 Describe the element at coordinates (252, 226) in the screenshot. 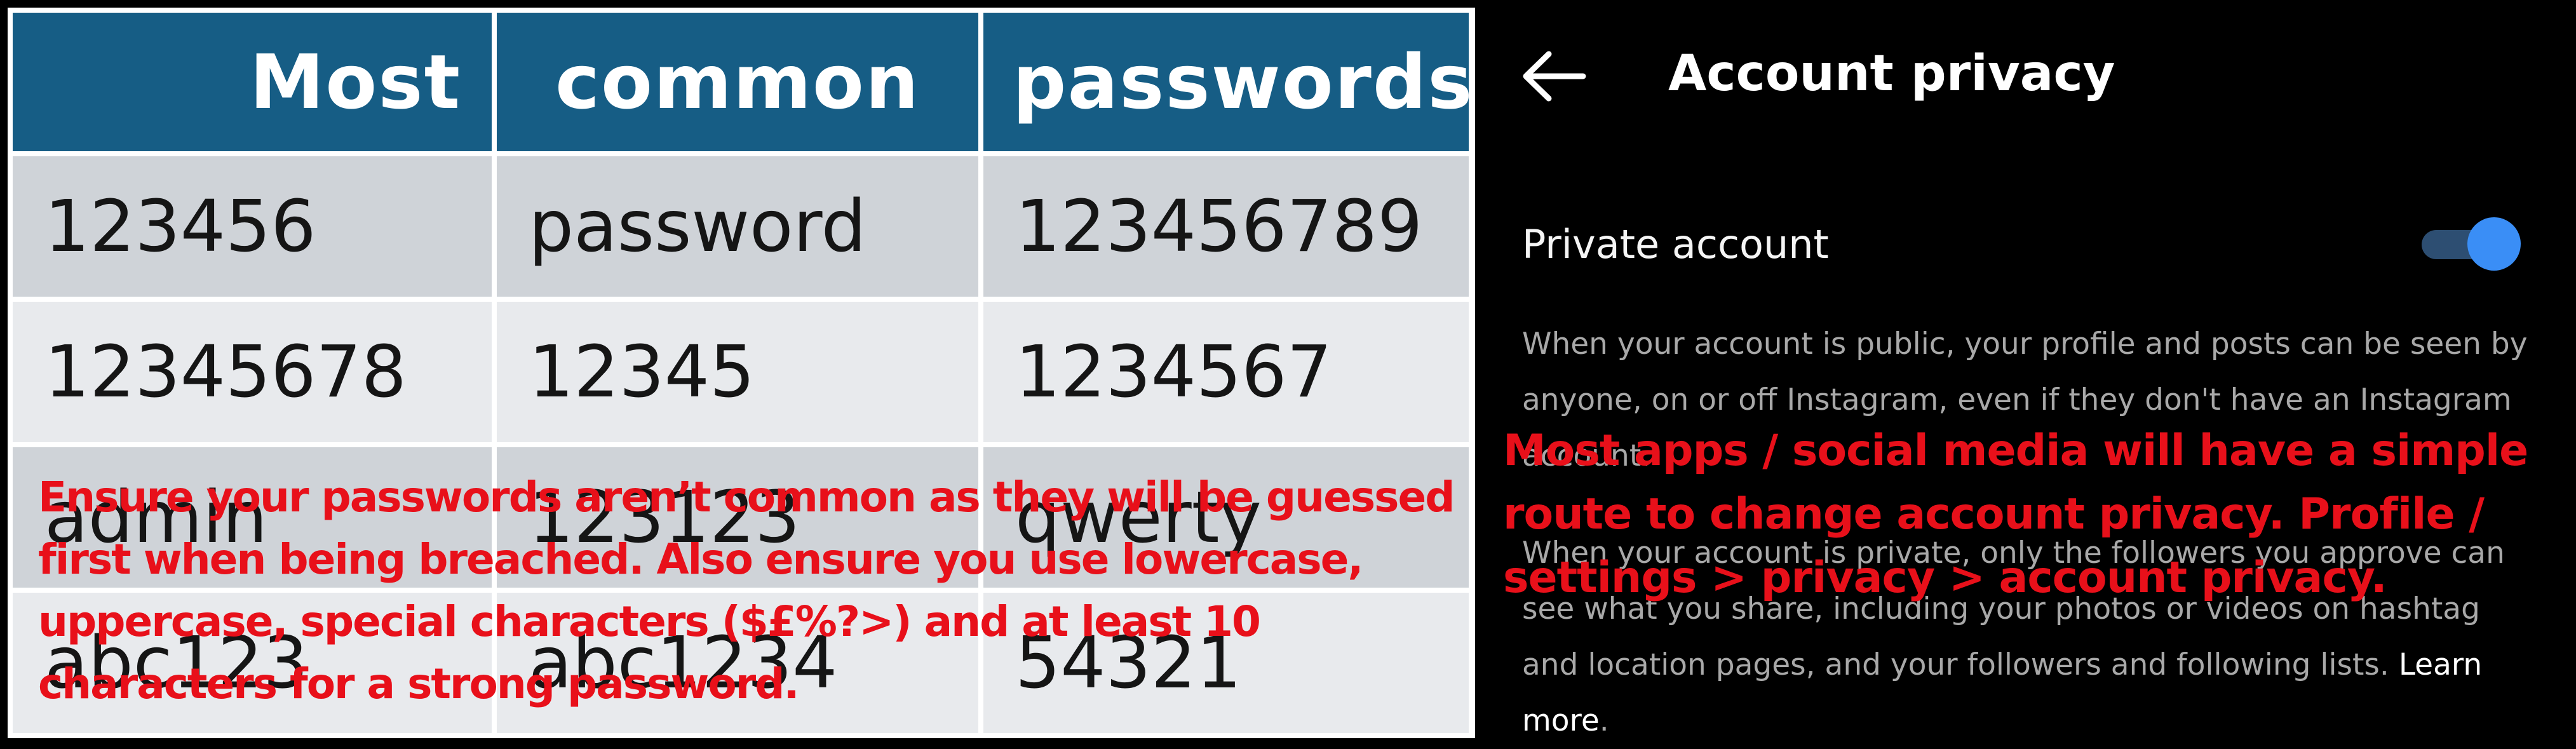

I see `table-cell: 123456` at that location.